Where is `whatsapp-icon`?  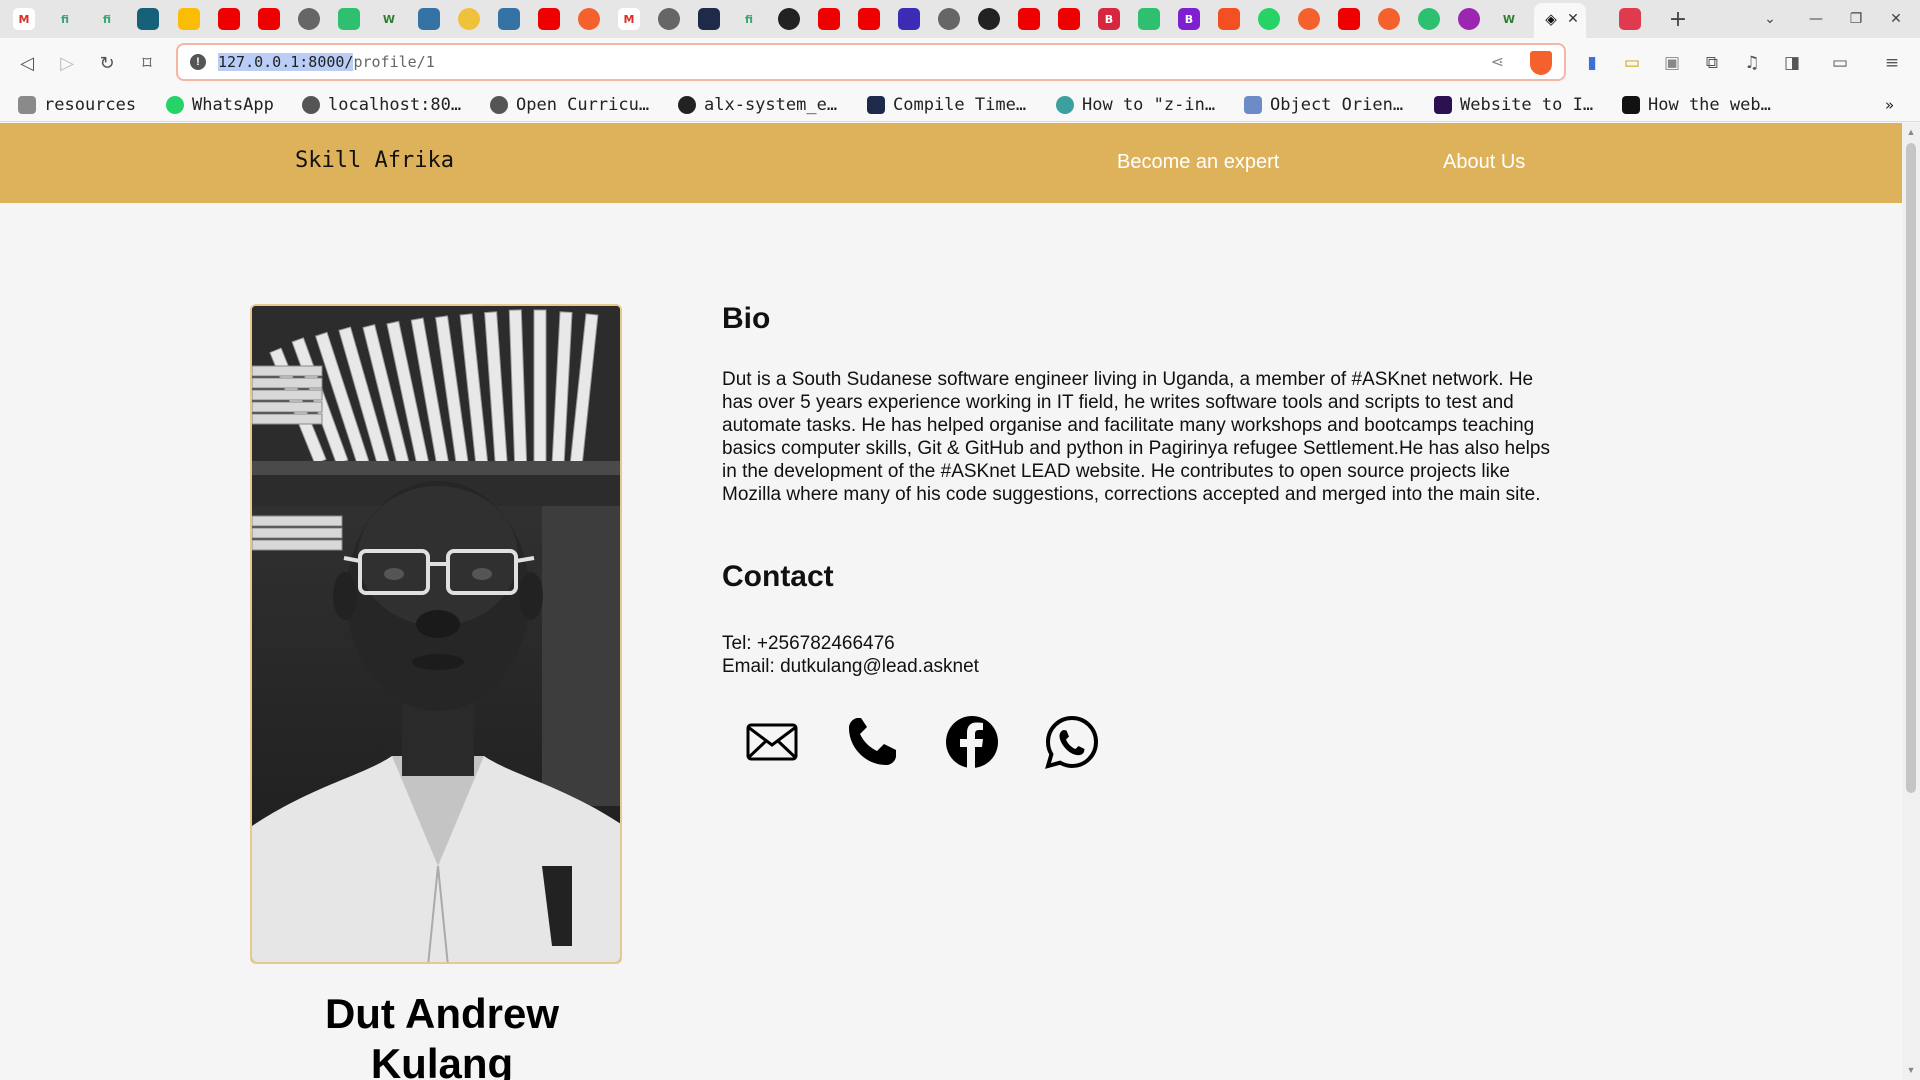 whatsapp-icon is located at coordinates (1072, 742).